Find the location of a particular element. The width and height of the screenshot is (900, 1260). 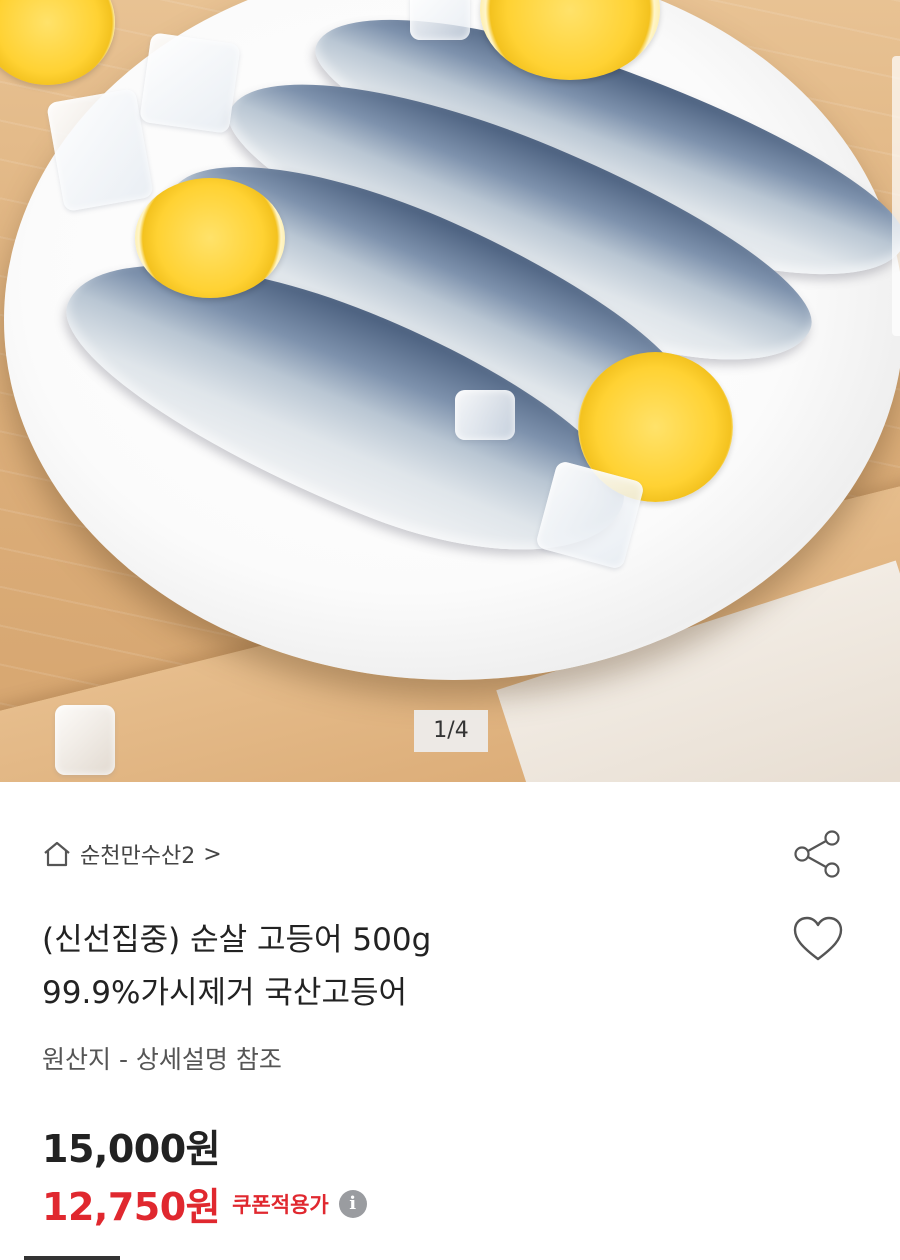

share-button is located at coordinates (818, 854).